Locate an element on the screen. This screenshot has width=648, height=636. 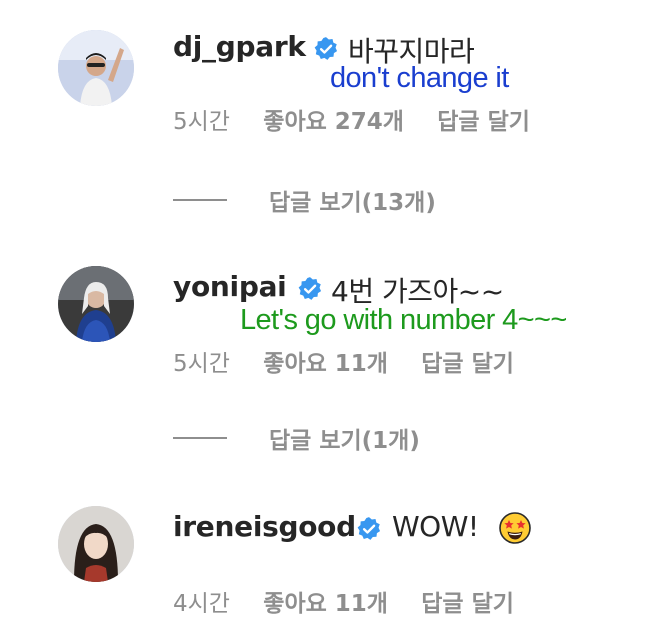
avatar-image is located at coordinates (96, 544).